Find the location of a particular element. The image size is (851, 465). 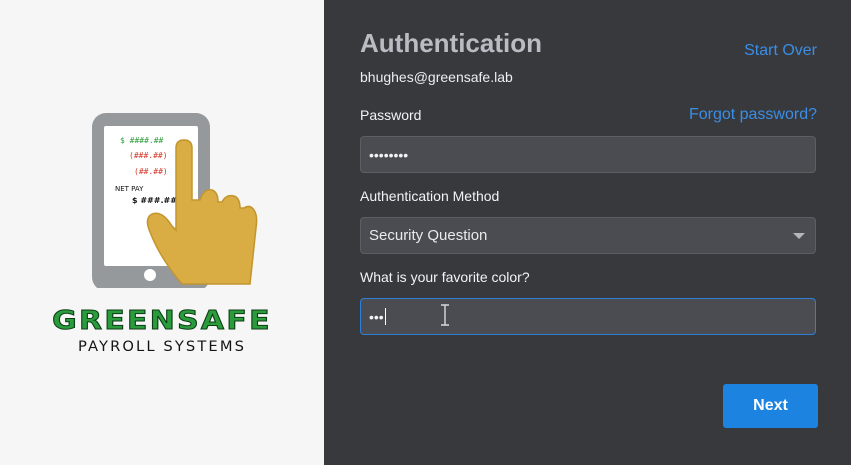

start-over-link: Start Over is located at coordinates (780, 51).